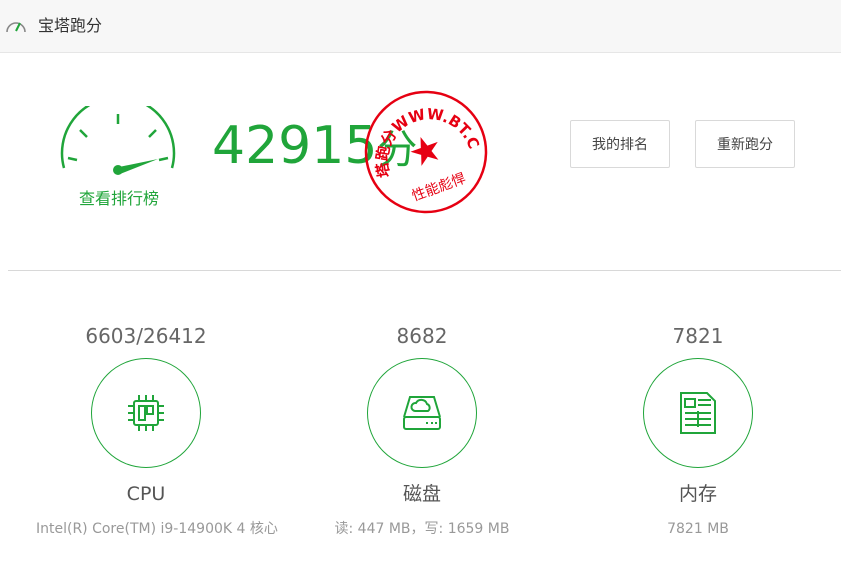 This screenshot has height=570, width=841. I want to click on memory-score: 7821, so click(698, 336).